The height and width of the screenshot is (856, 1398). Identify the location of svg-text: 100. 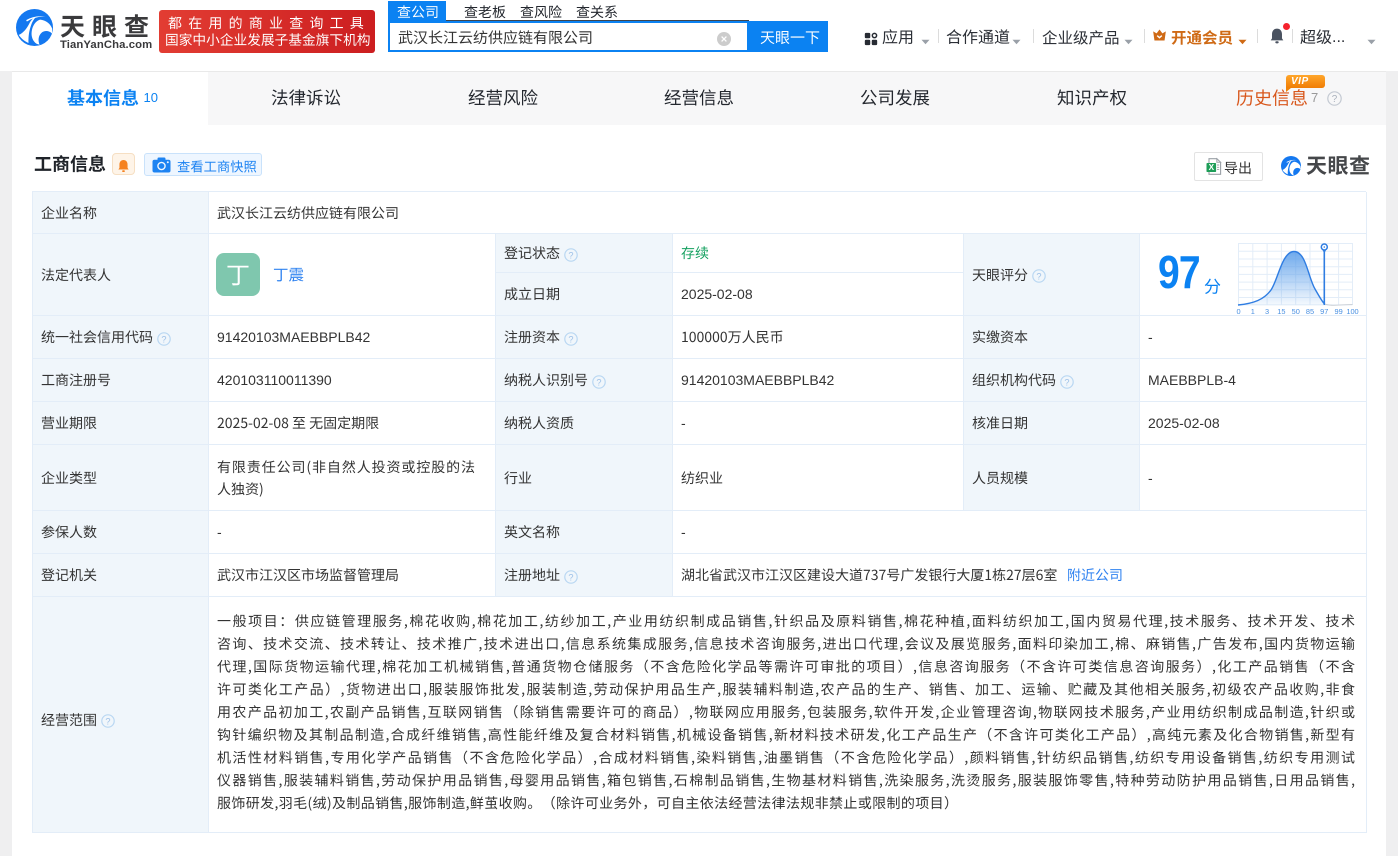
(1352, 311).